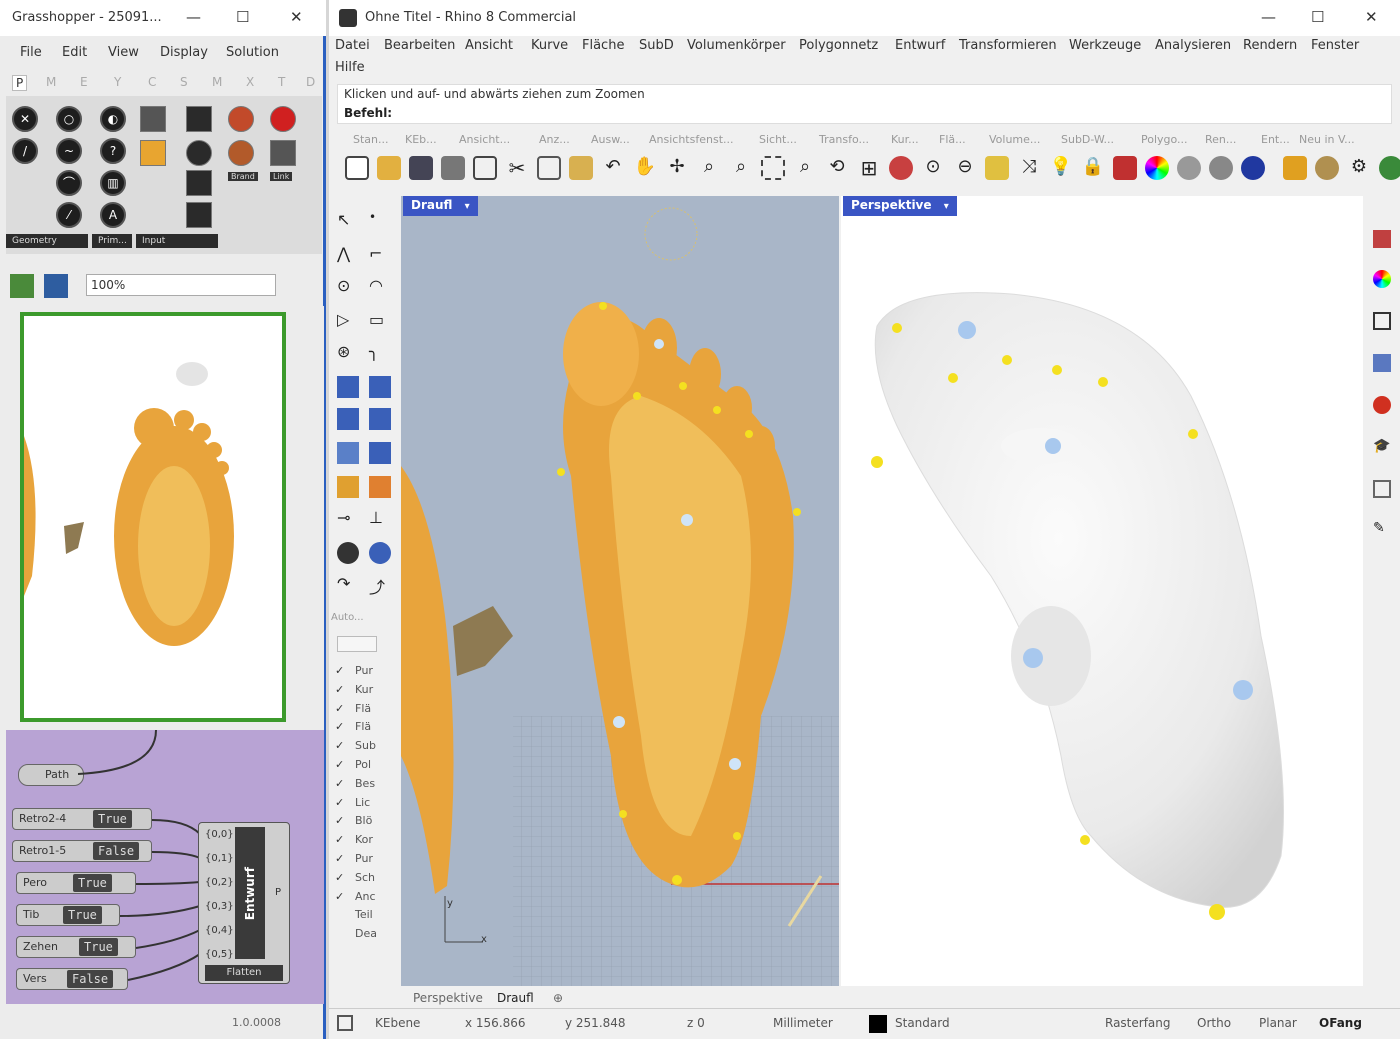 This screenshot has width=1400, height=1039. I want to click on cherry-icon, so click(283, 119).